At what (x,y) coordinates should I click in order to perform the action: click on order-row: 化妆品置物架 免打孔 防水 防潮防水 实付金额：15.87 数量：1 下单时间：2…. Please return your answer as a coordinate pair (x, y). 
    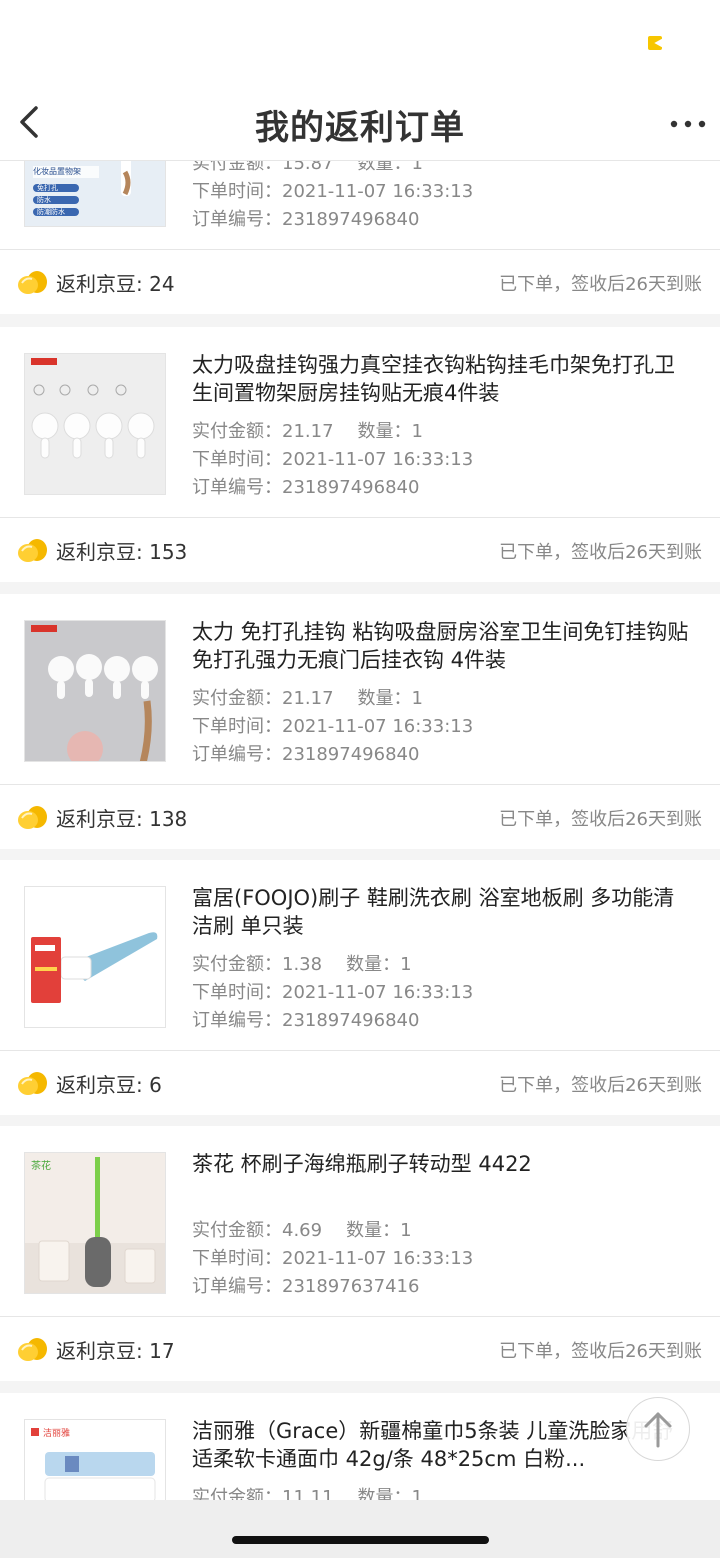
    Looking at the image, I should click on (360, 205).